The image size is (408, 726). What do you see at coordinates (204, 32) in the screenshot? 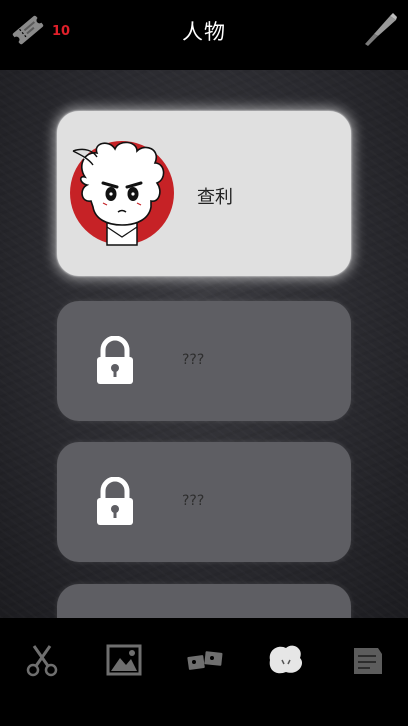
I see `page-title: 人物` at bounding box center [204, 32].